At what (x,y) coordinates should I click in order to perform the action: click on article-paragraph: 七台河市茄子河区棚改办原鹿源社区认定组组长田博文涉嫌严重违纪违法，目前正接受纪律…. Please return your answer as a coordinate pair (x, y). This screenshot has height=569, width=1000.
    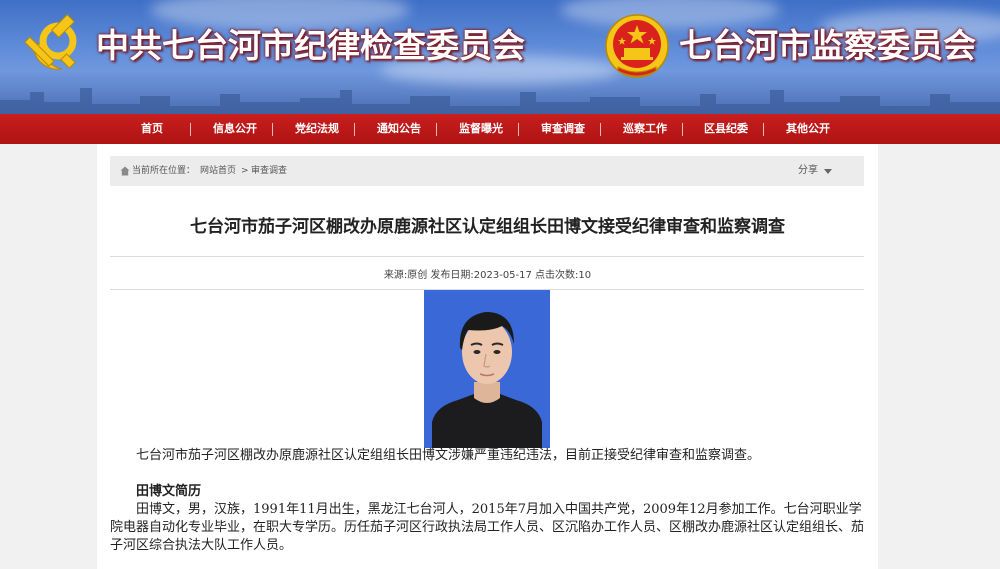
    Looking at the image, I should click on (448, 455).